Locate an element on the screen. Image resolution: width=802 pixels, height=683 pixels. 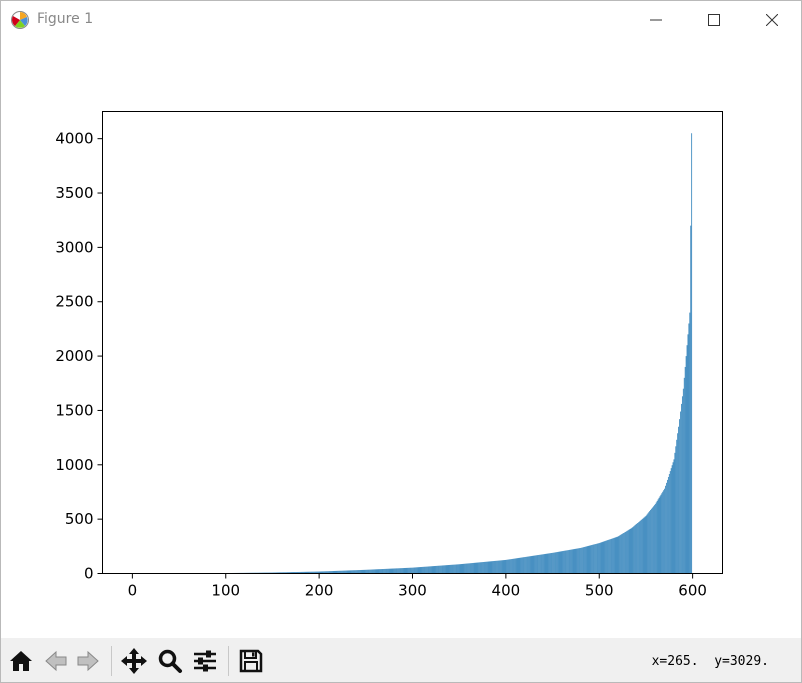
pan-button is located at coordinates (134, 661).